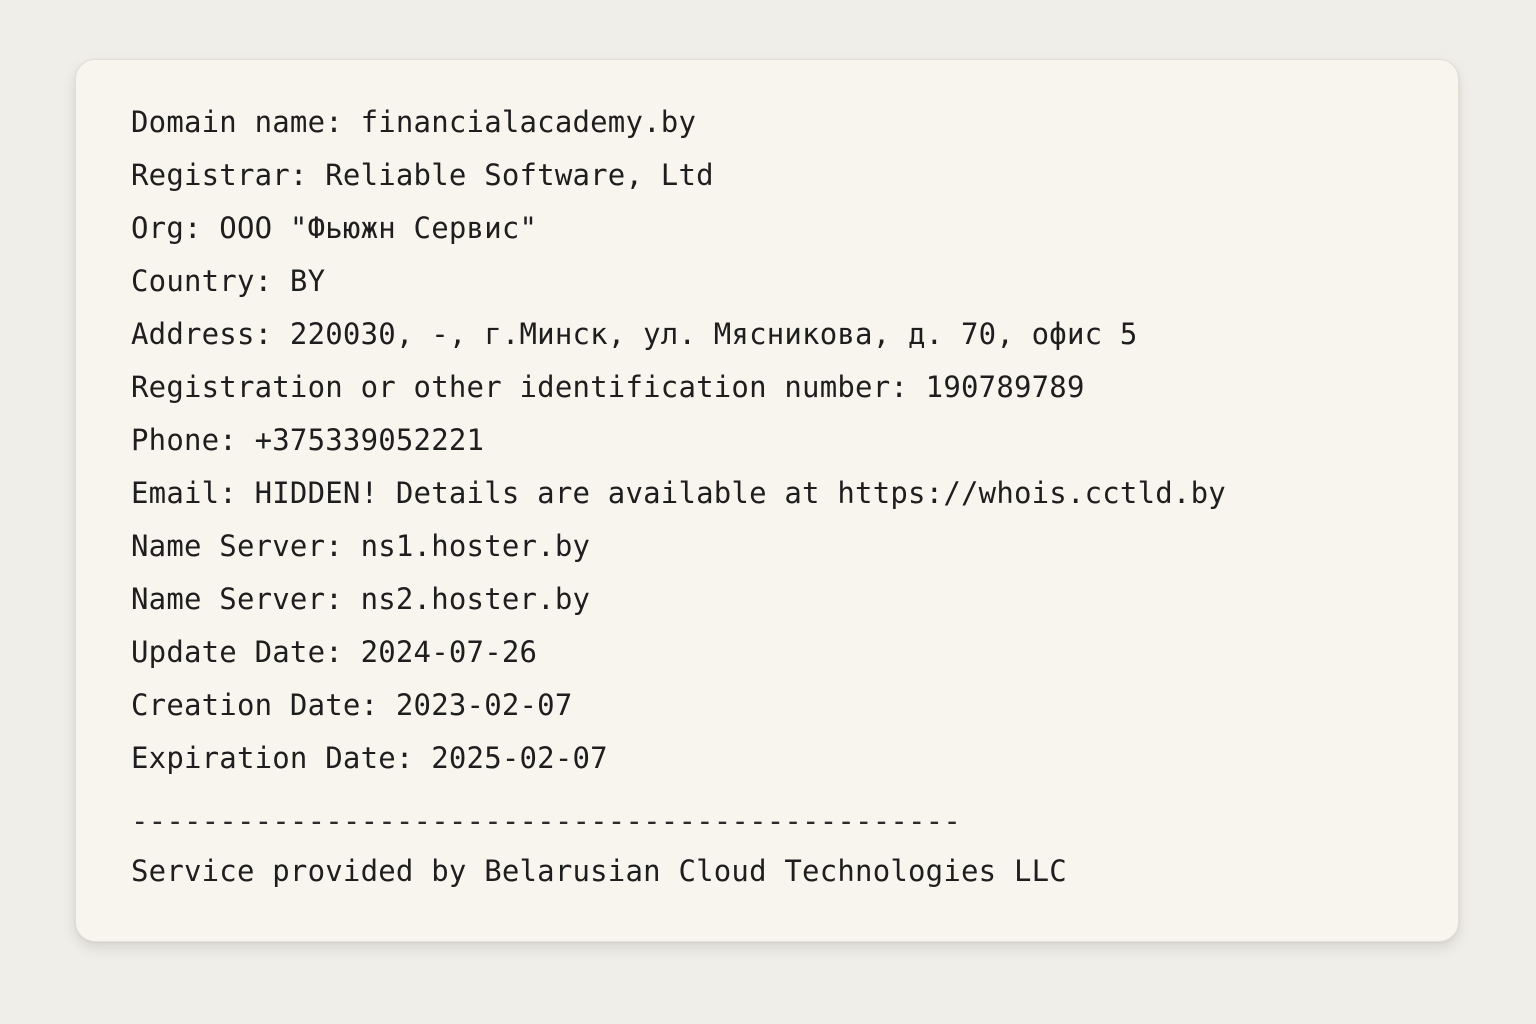  Describe the element at coordinates (369, 758) in the screenshot. I see `whois-expiration-date: Expiration Date: 2025-02-07` at that location.